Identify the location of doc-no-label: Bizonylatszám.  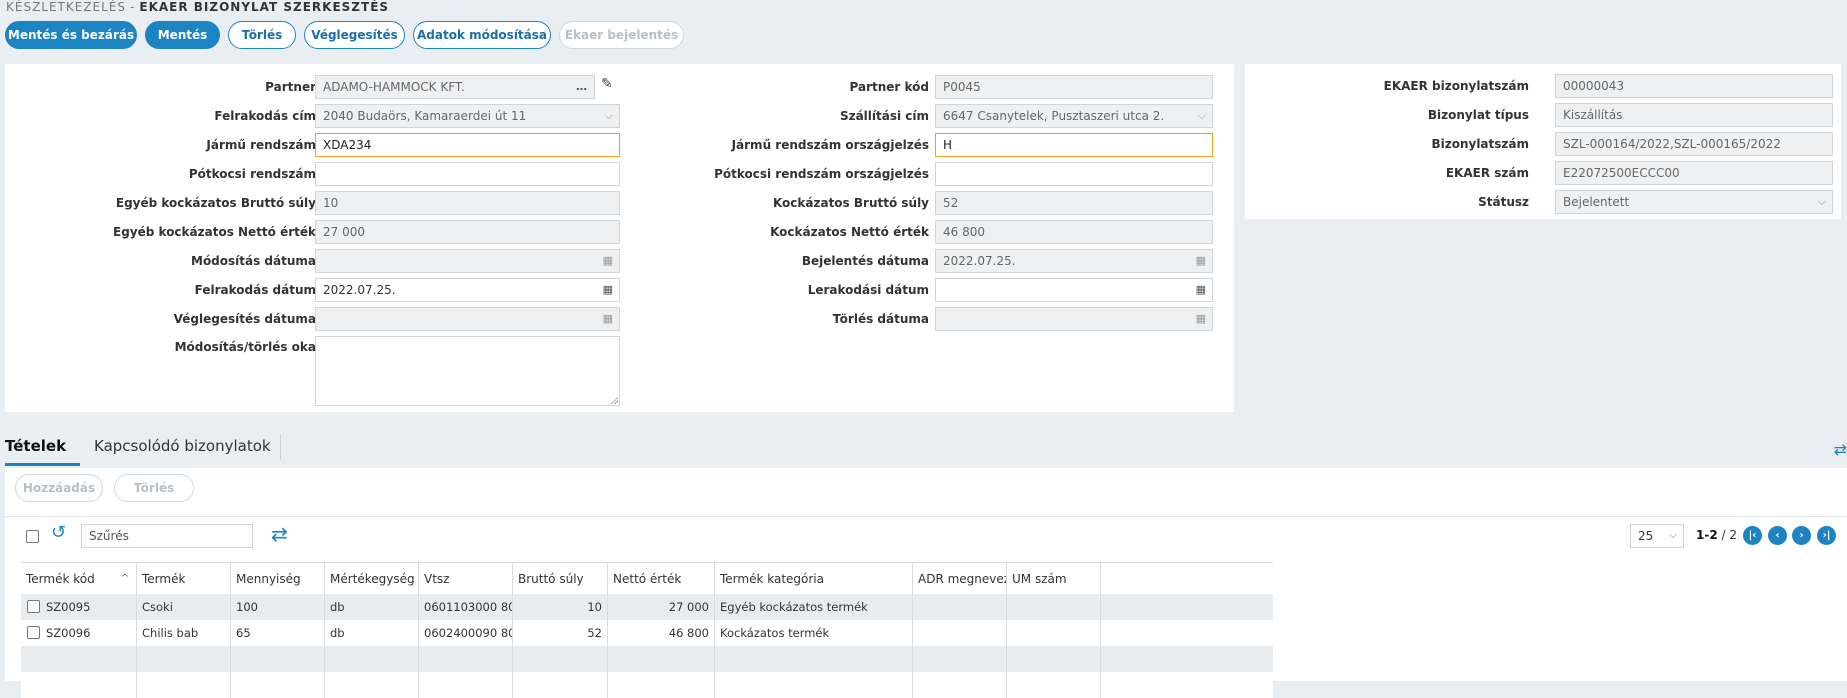
(1480, 144).